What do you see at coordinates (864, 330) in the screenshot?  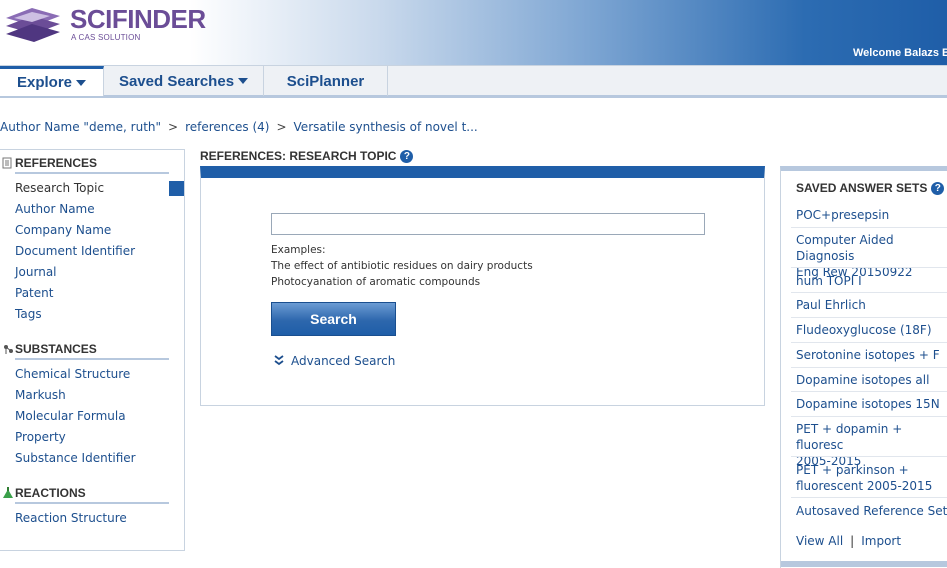 I see `saved-answer-set: Fludeoxyglucose (18F)` at bounding box center [864, 330].